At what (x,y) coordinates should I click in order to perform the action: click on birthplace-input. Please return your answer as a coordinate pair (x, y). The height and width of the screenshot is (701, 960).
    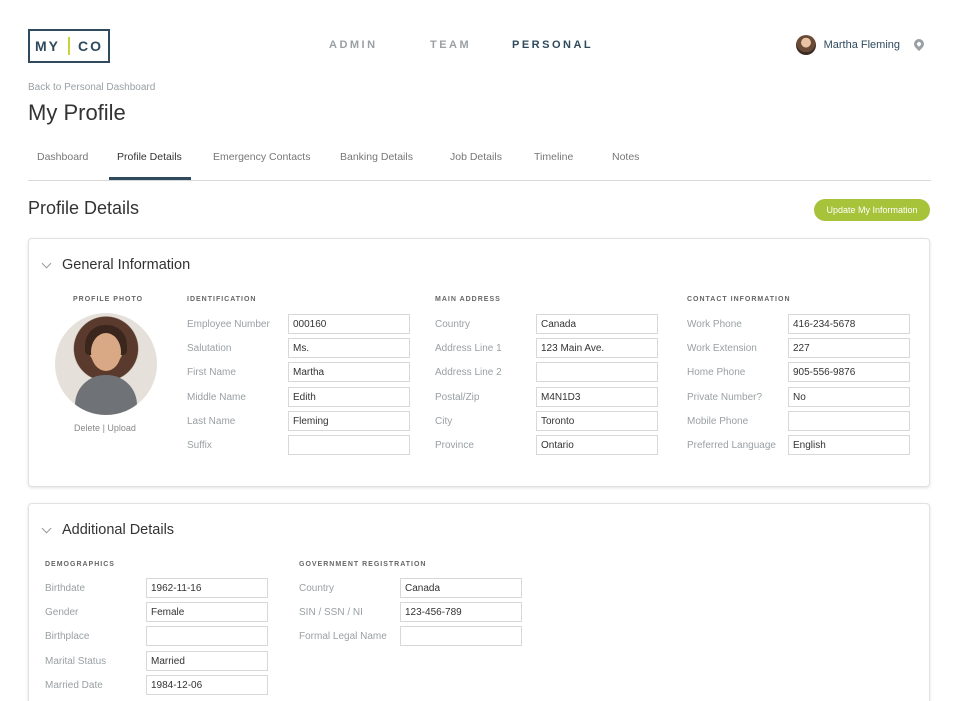
    Looking at the image, I should click on (207, 636).